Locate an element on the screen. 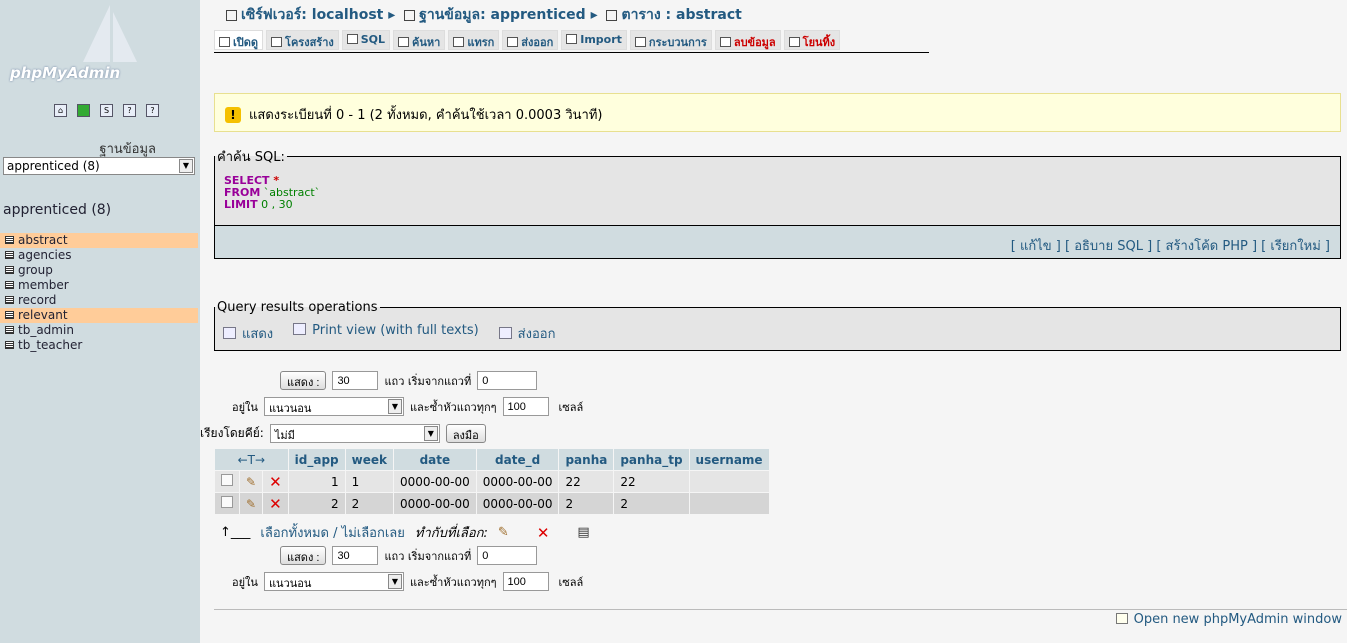 The height and width of the screenshot is (643, 1347). breadcrumb-database: ฐานข้อมูล: apprenticed is located at coordinates (502, 15).